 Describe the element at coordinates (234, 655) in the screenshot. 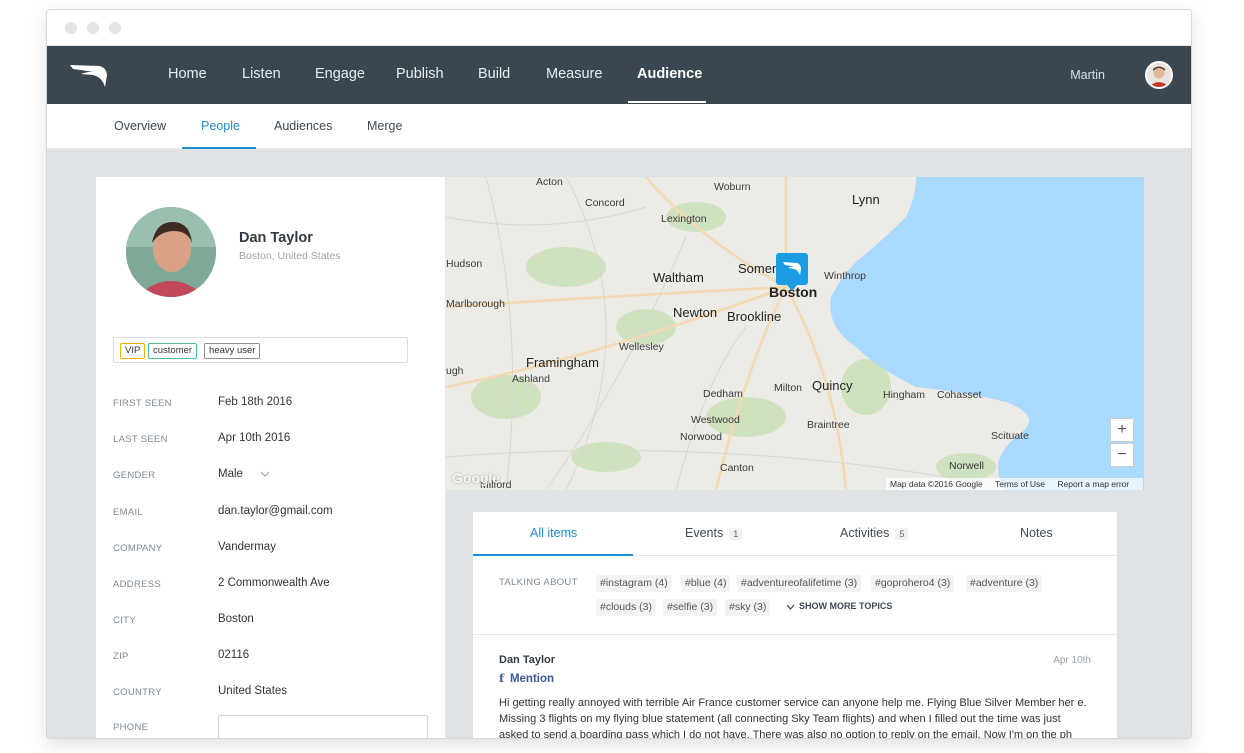

I see `zip-value: 02116` at that location.